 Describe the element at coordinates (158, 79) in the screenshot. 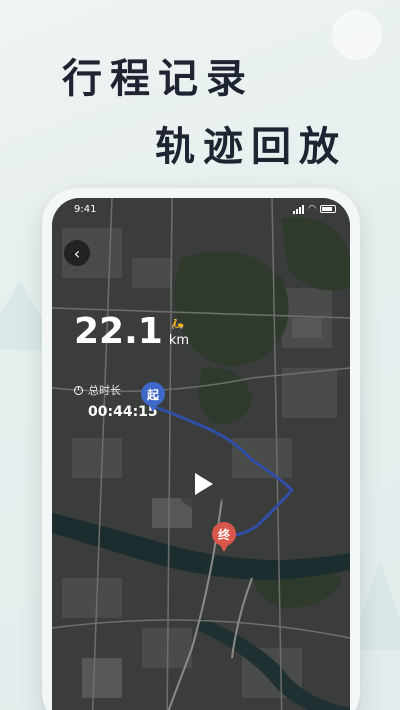

I see `promo-headline-primary: 行程记录` at that location.